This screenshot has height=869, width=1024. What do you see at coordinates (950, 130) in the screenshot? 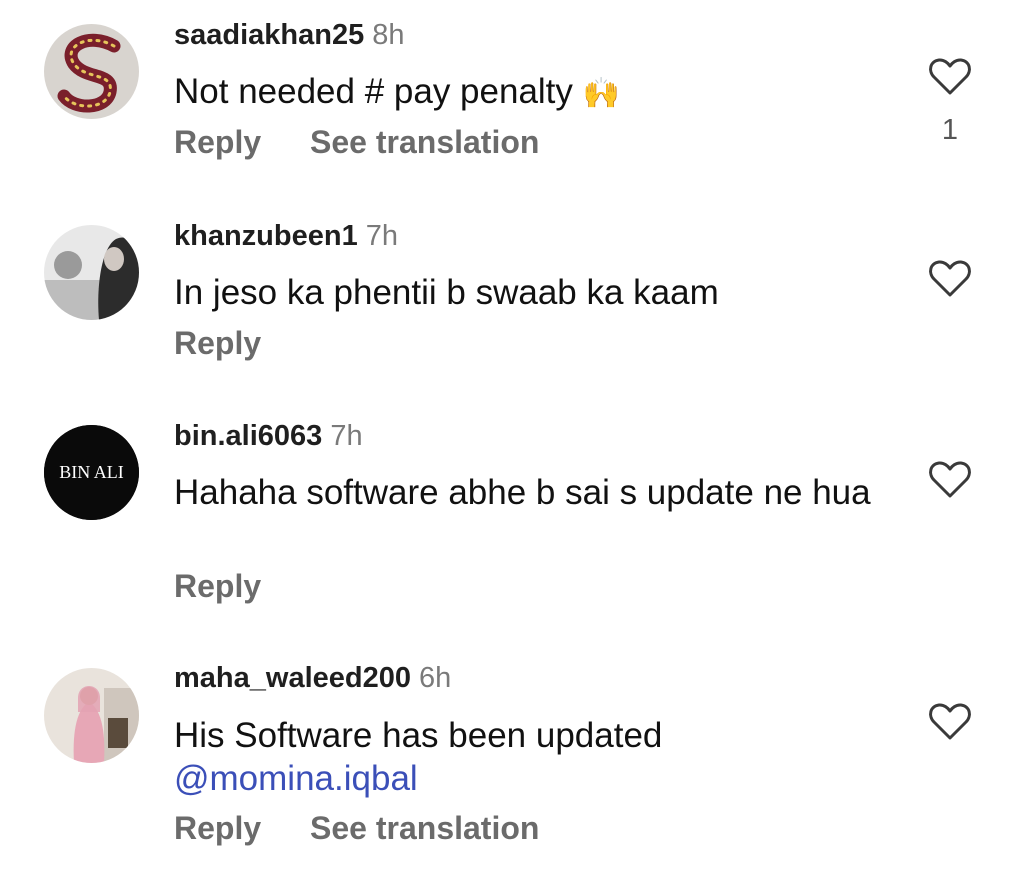
I see `like-count: 1` at bounding box center [950, 130].